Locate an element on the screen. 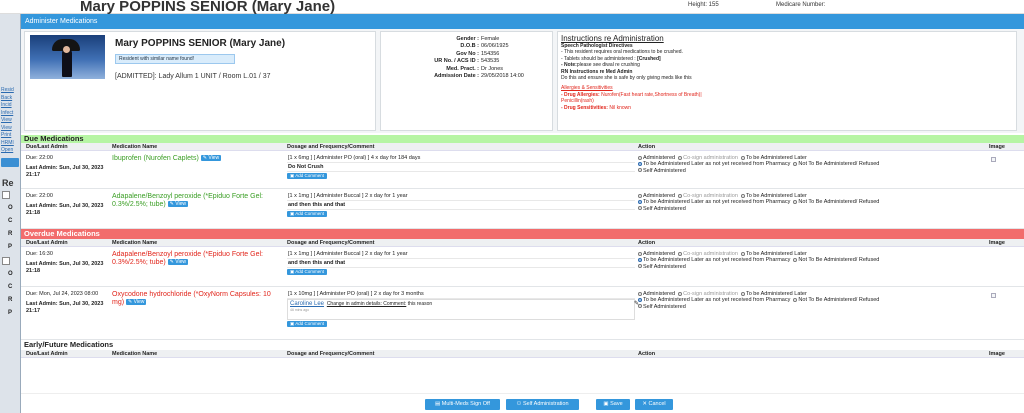  drug-sensitivities: - Drug Sensitivities: Nil known is located at coordinates (596, 107).